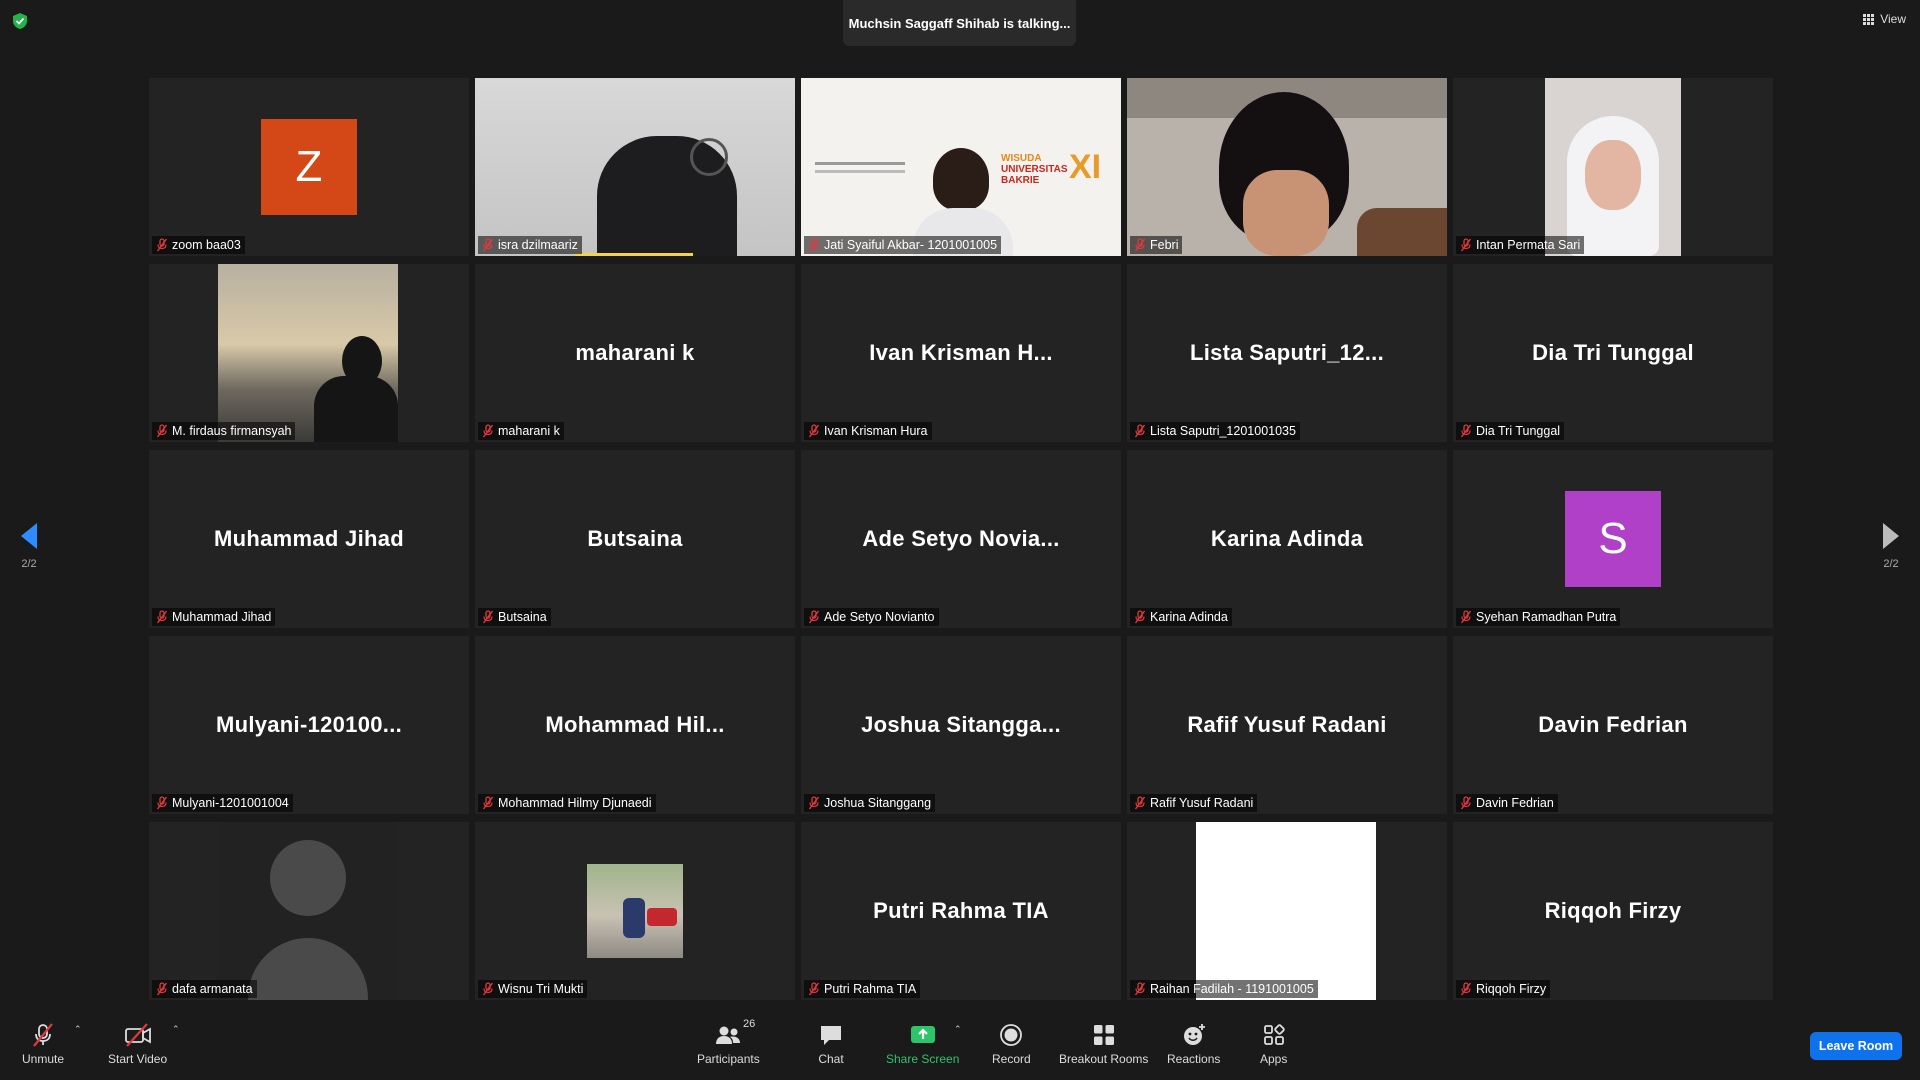  I want to click on leave-room-button: Leave Room, so click(1856, 1046).